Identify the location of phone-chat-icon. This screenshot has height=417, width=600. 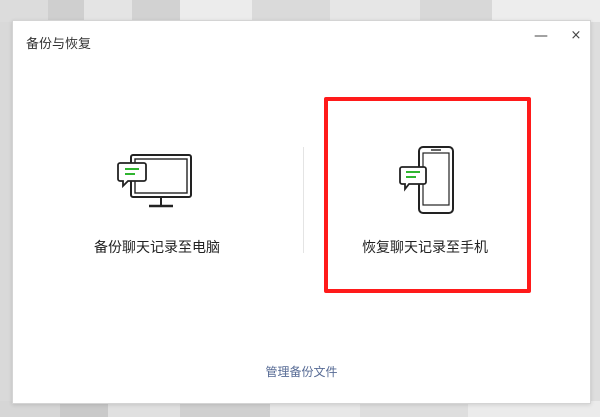
(426, 180).